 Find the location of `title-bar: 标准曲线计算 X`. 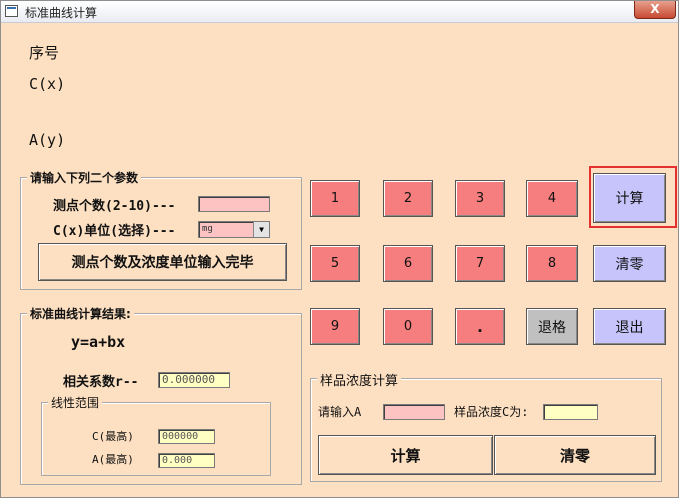

title-bar: 标准曲线计算 X is located at coordinates (339, 12).